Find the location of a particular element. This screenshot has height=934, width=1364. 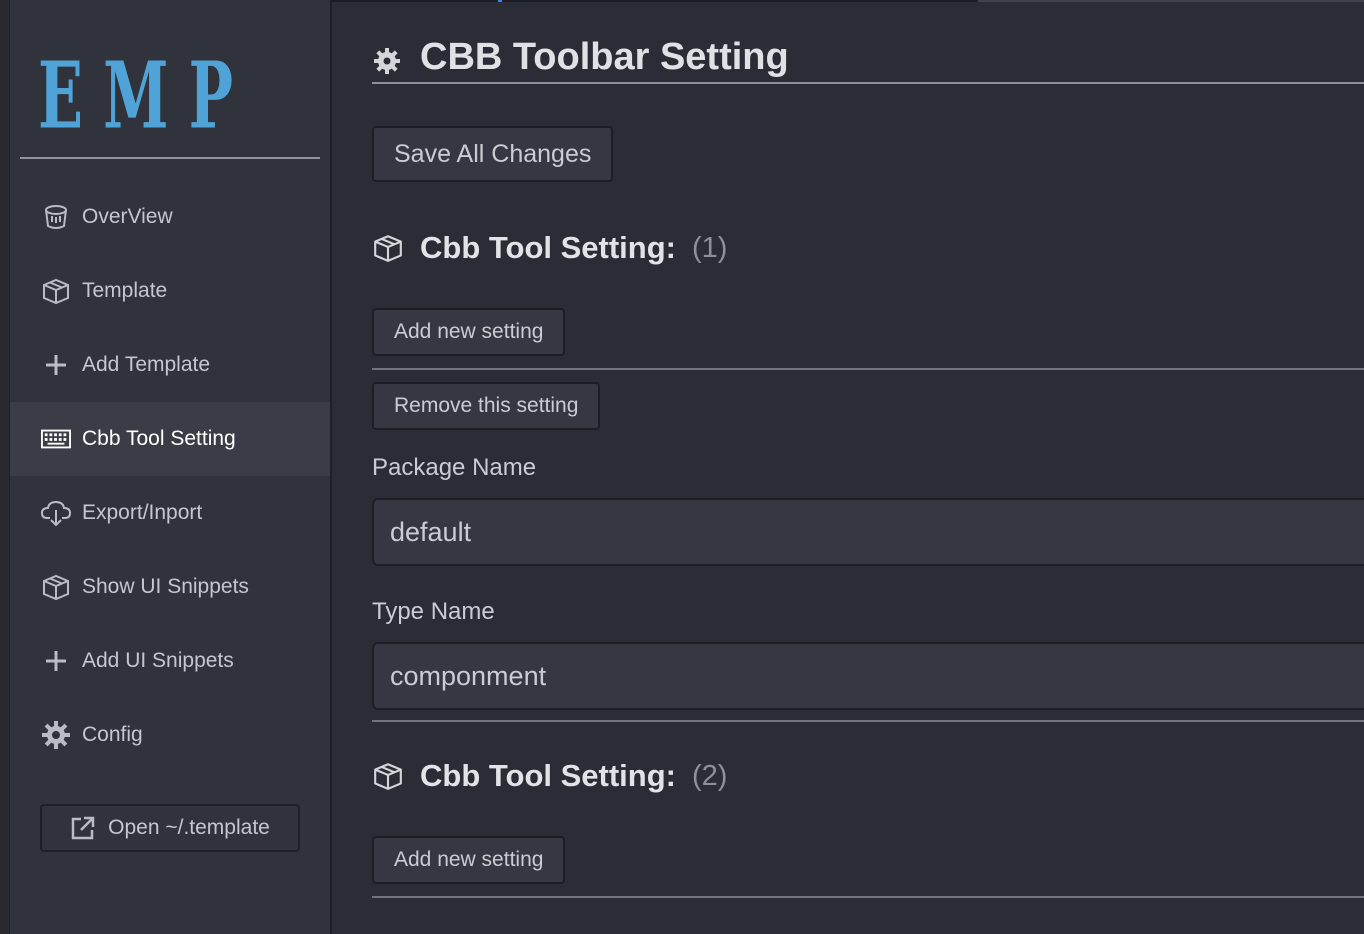

page-header: CBB Toolbar Setting is located at coordinates (580, 57).